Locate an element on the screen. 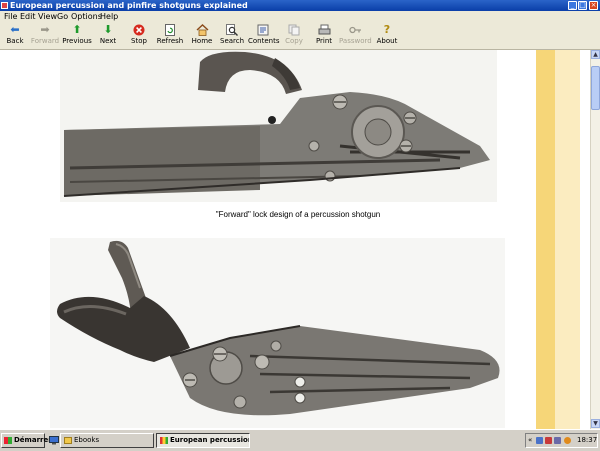  volume-tray-icon is located at coordinates (557, 440).